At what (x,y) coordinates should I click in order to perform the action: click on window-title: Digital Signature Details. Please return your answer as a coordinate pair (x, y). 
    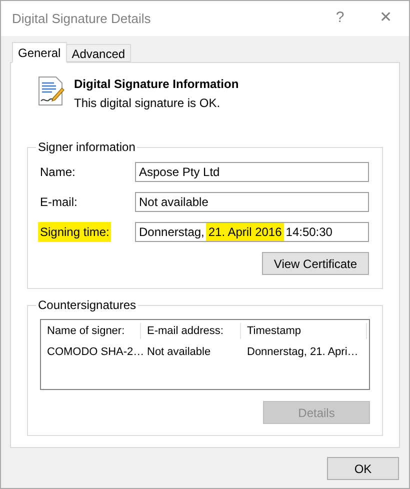
    Looking at the image, I should click on (82, 19).